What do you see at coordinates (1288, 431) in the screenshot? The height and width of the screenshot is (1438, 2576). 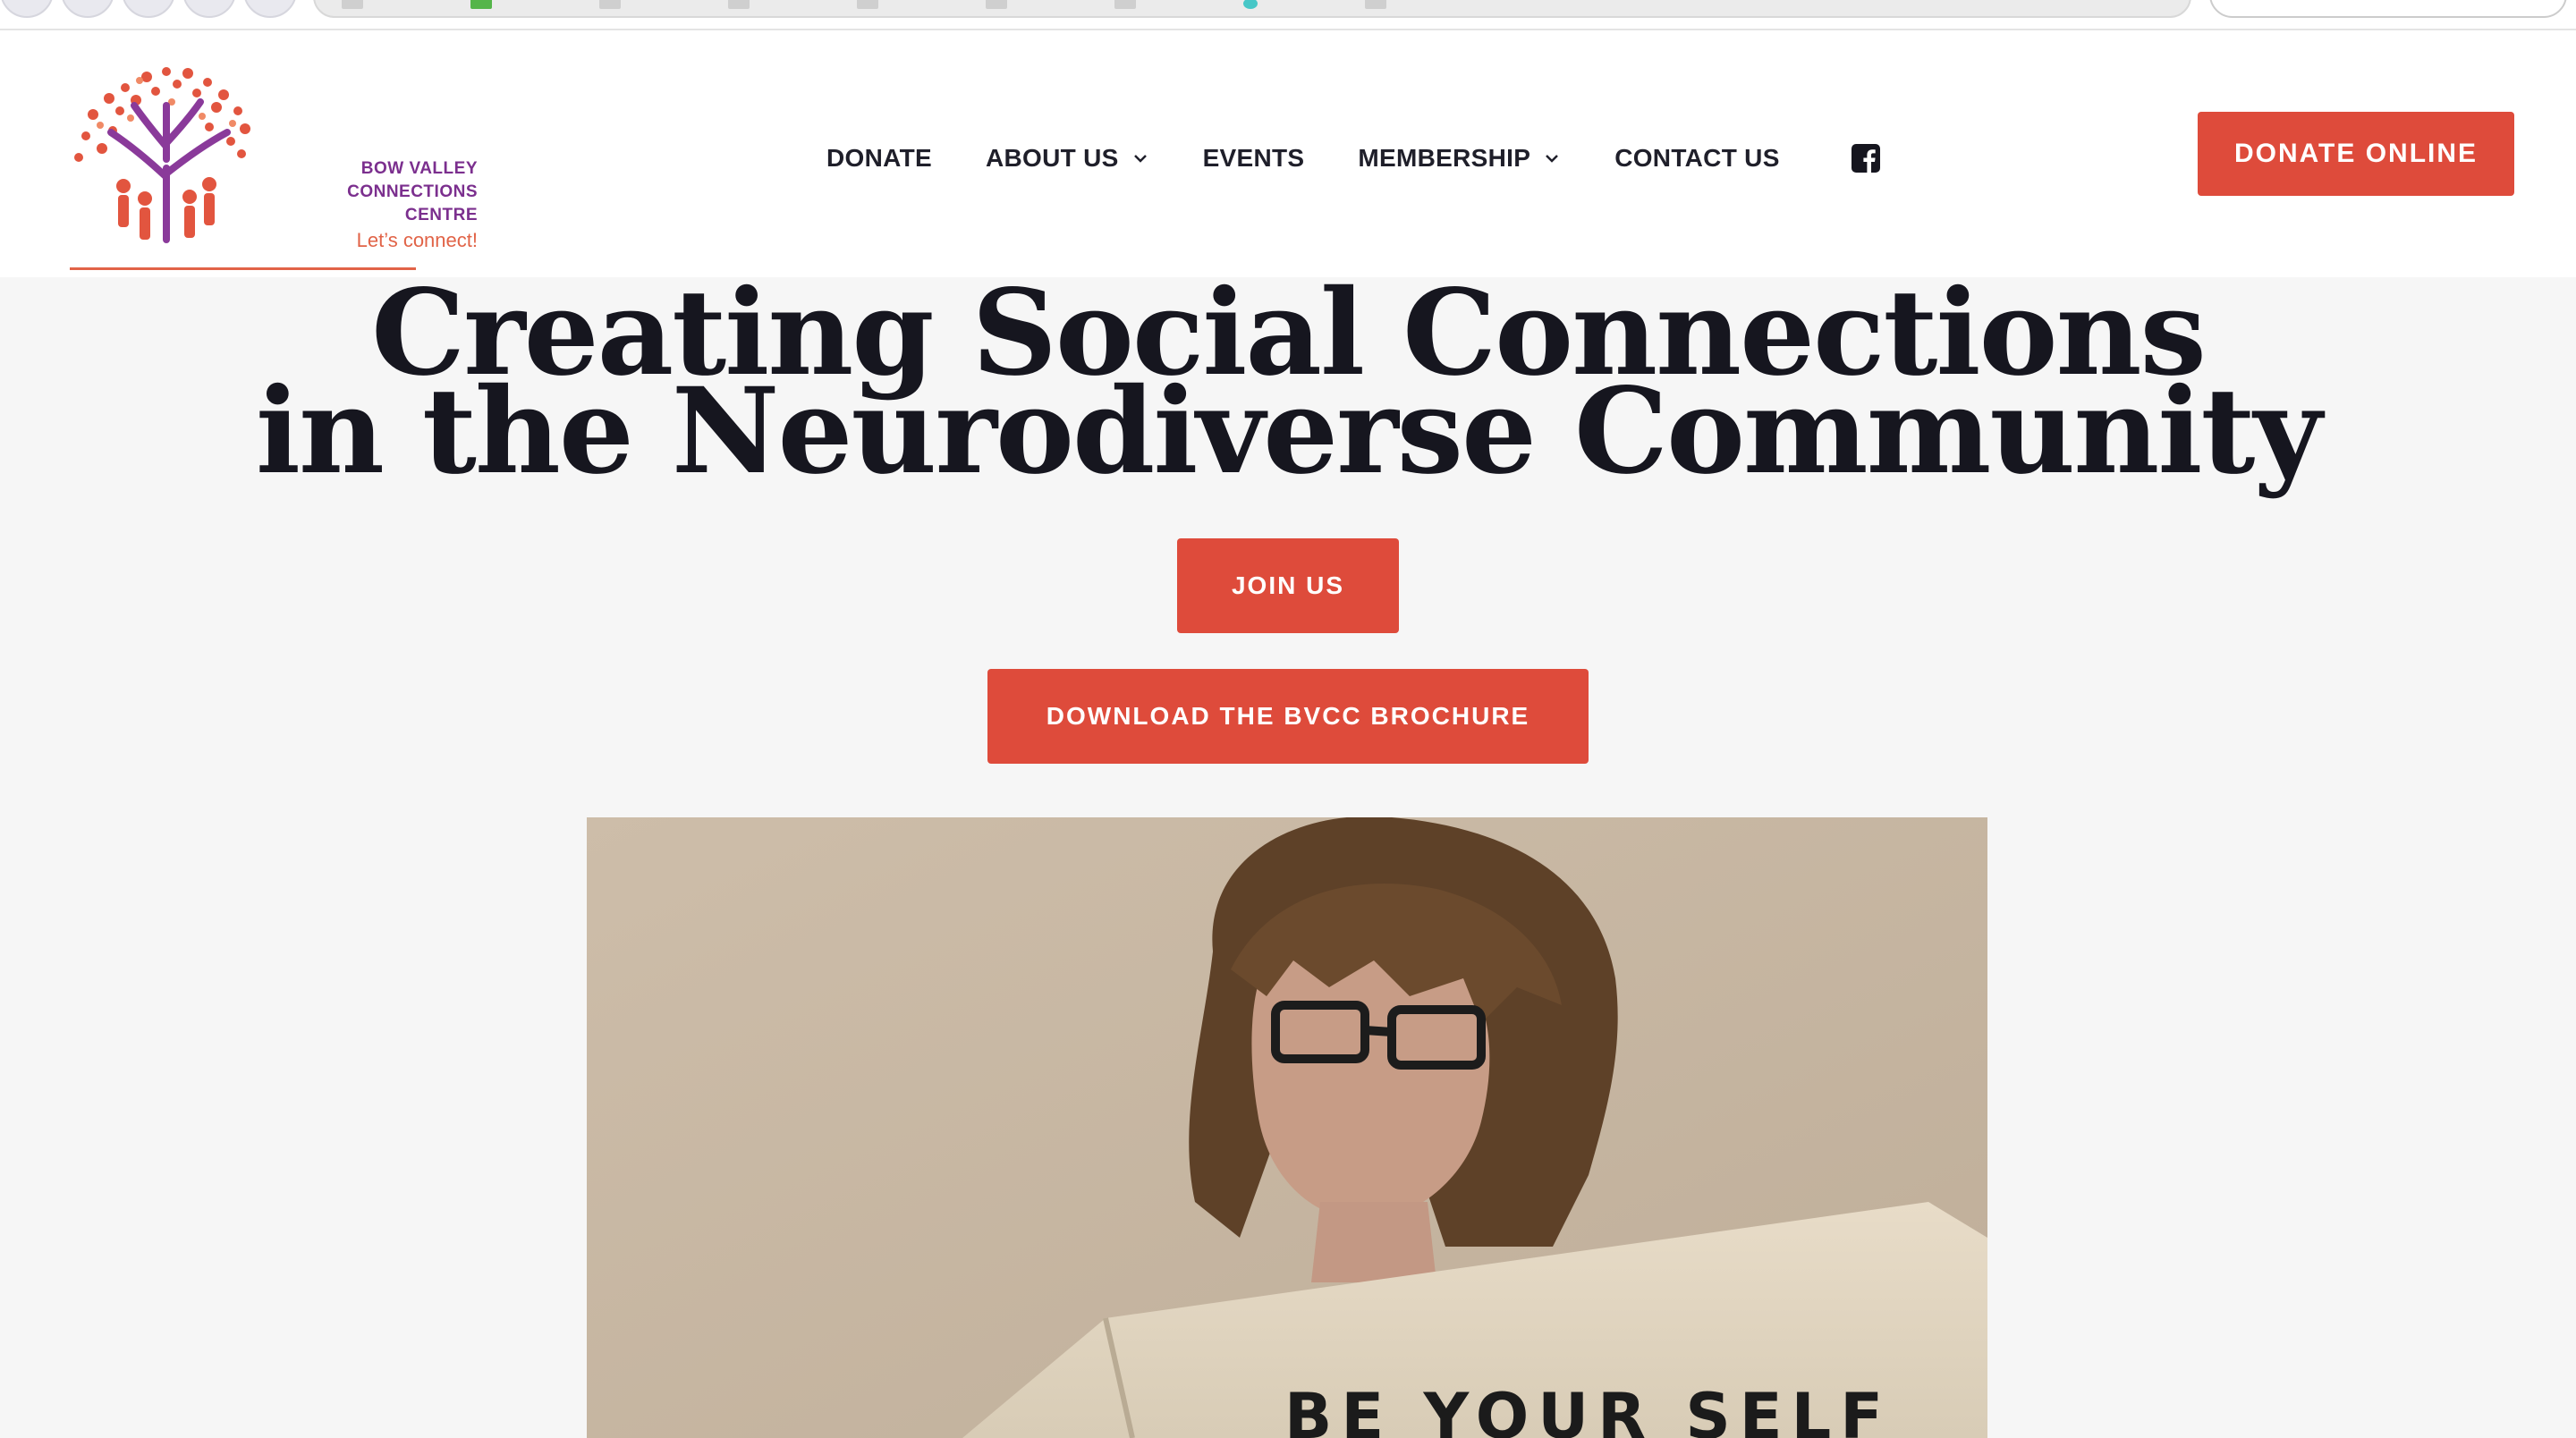 I see `hero-title-line: in the Neurodiverse Community` at bounding box center [1288, 431].